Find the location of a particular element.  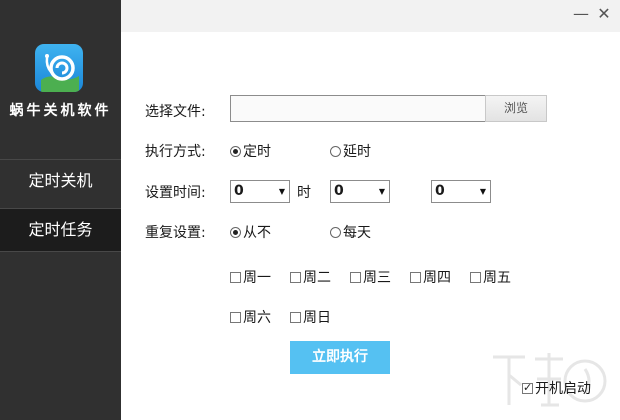

checkbox-label: 周日 is located at coordinates (317, 318).